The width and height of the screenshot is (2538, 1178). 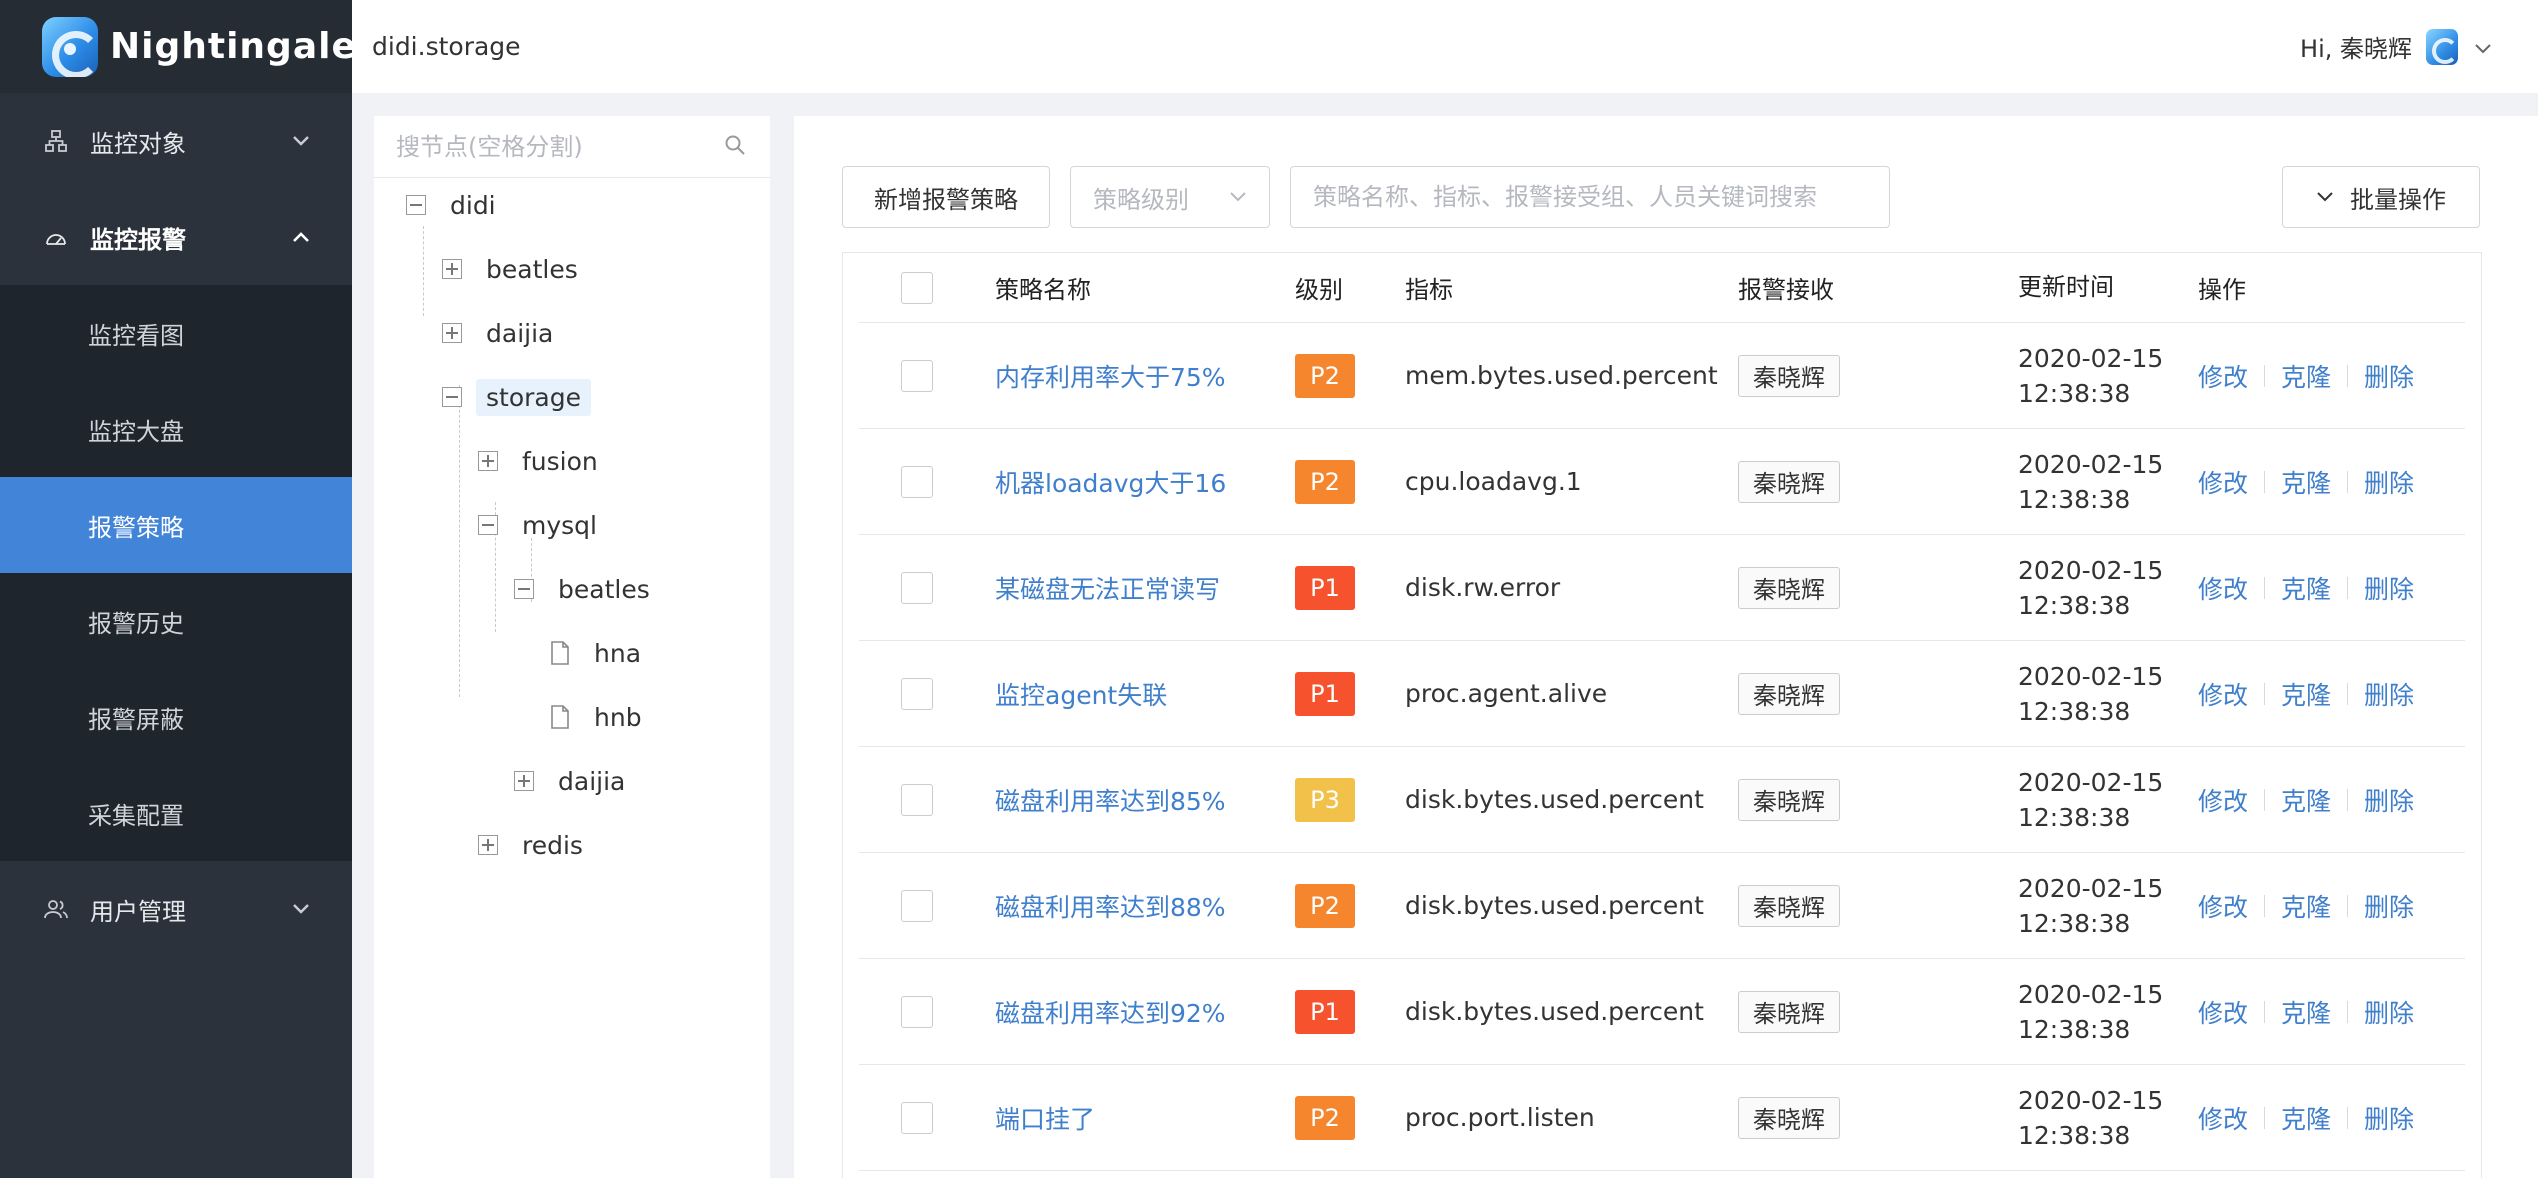 I want to click on ops-cell: 修改 克隆 删除, so click(x=2331, y=1012).